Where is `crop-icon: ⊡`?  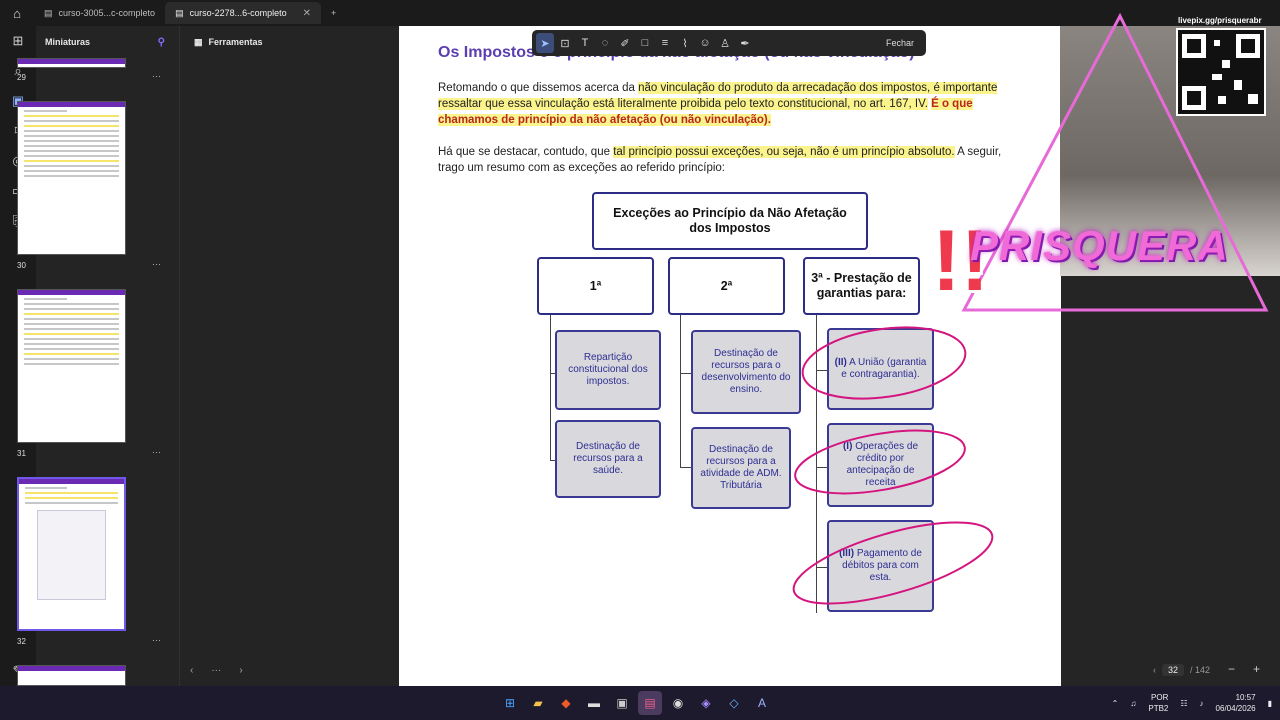
crop-icon: ⊡ is located at coordinates (565, 43).